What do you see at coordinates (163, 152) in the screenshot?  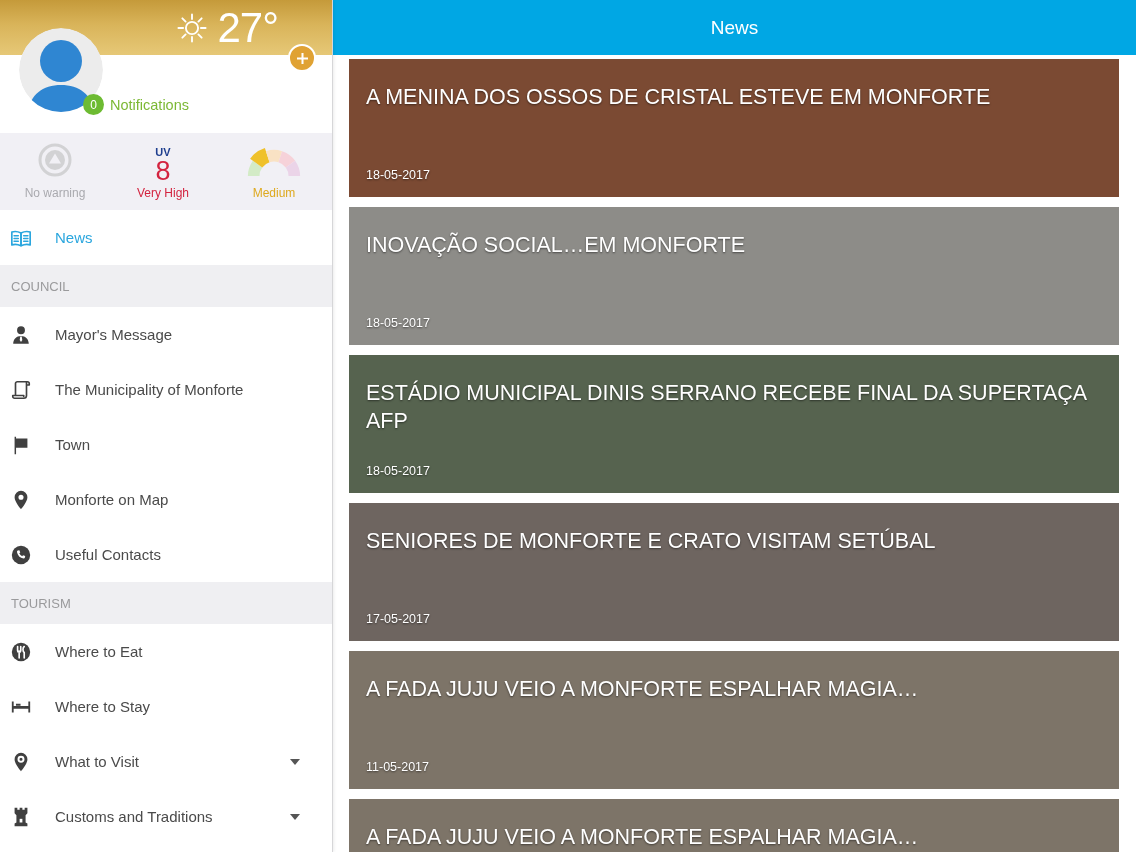 I see `uv-caption: UV` at bounding box center [163, 152].